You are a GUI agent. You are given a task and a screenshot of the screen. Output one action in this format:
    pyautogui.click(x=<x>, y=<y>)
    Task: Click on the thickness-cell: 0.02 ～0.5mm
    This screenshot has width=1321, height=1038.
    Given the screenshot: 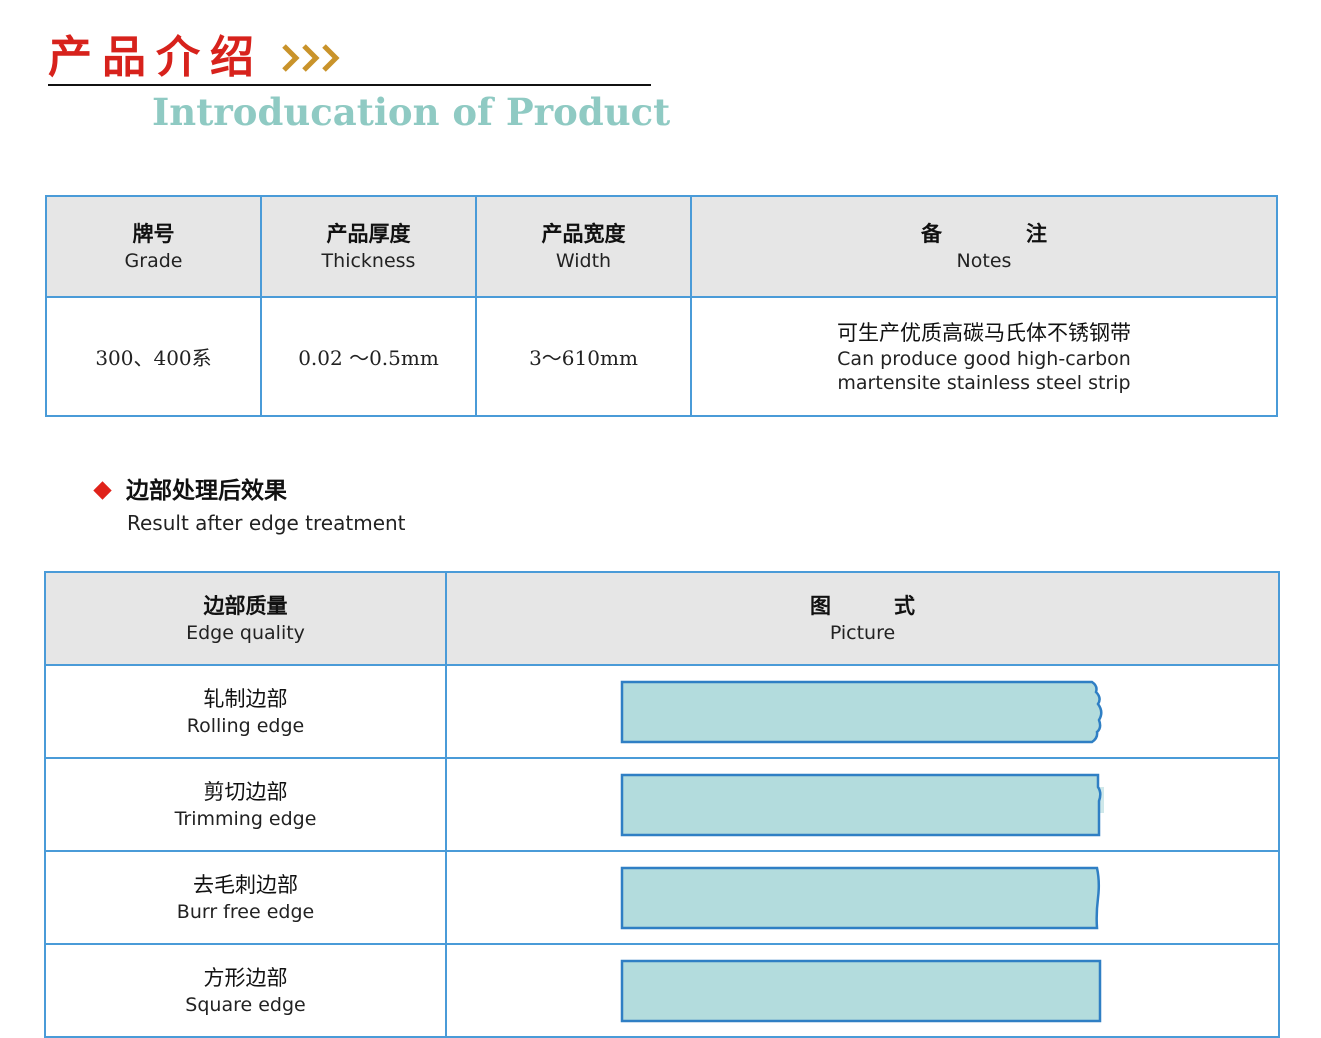 What is the action you would take?
    pyautogui.click(x=368, y=356)
    